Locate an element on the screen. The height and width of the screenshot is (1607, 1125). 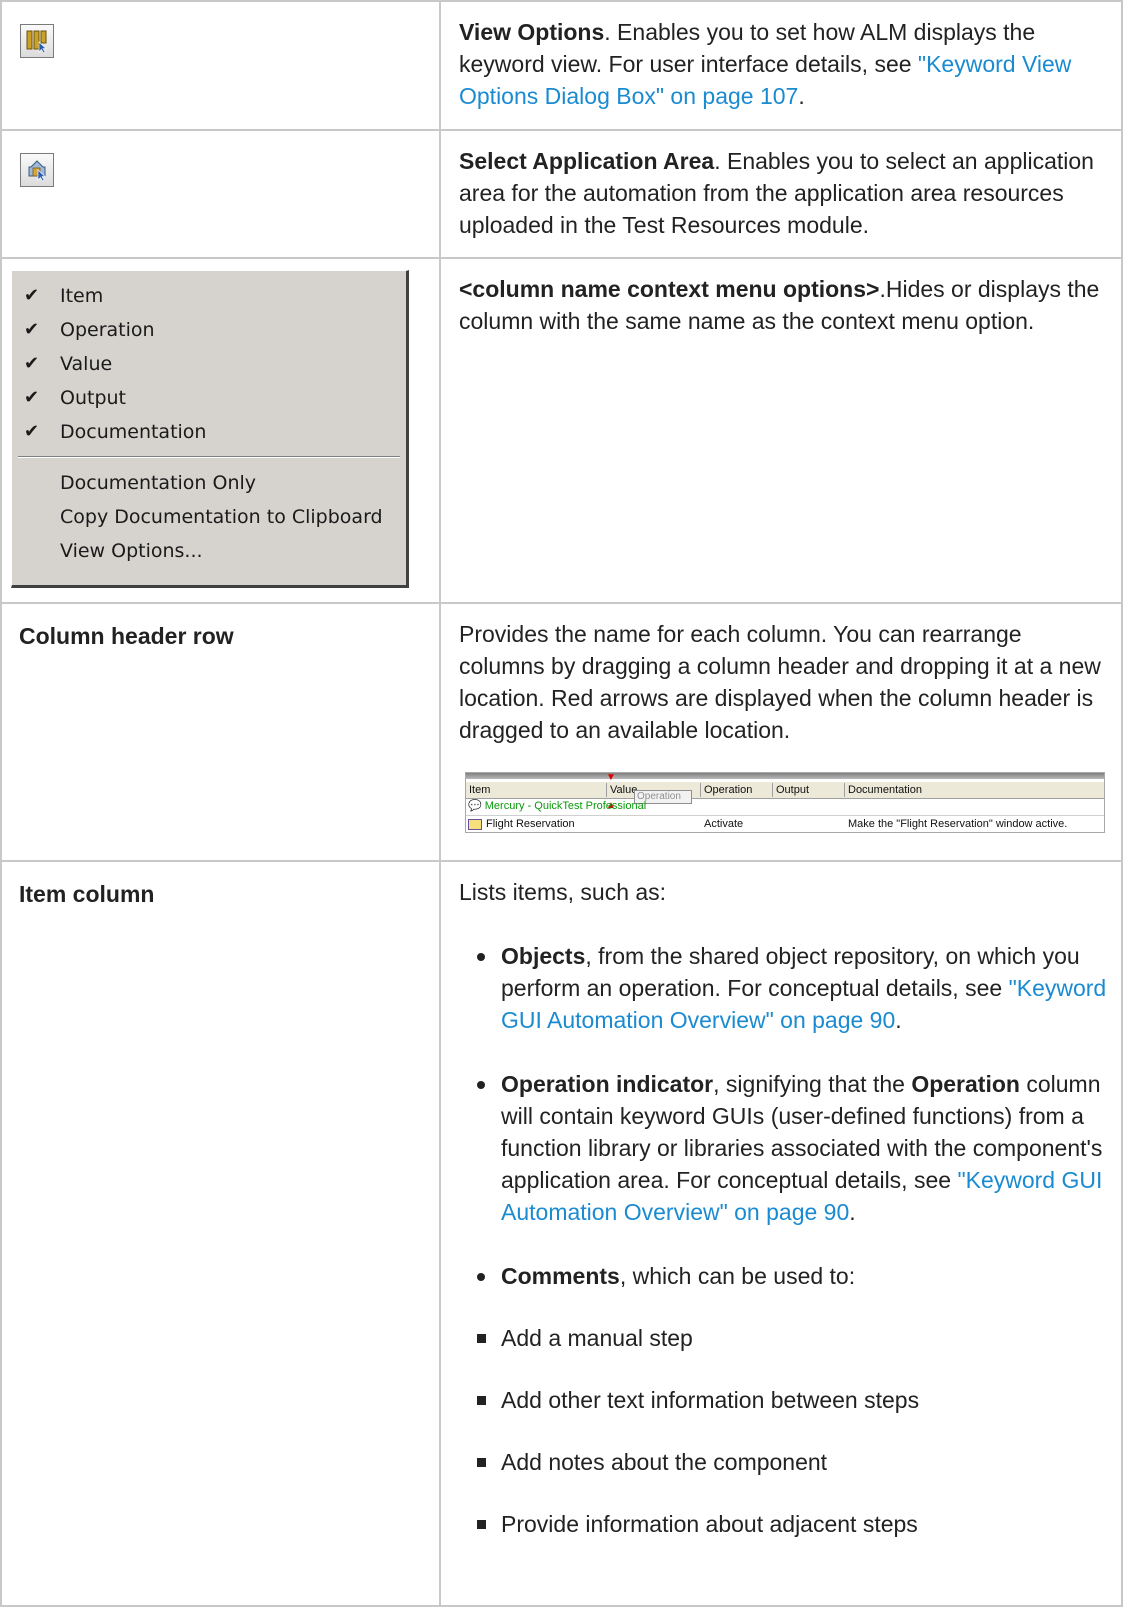
objects-label: Objects is located at coordinates (543, 956).